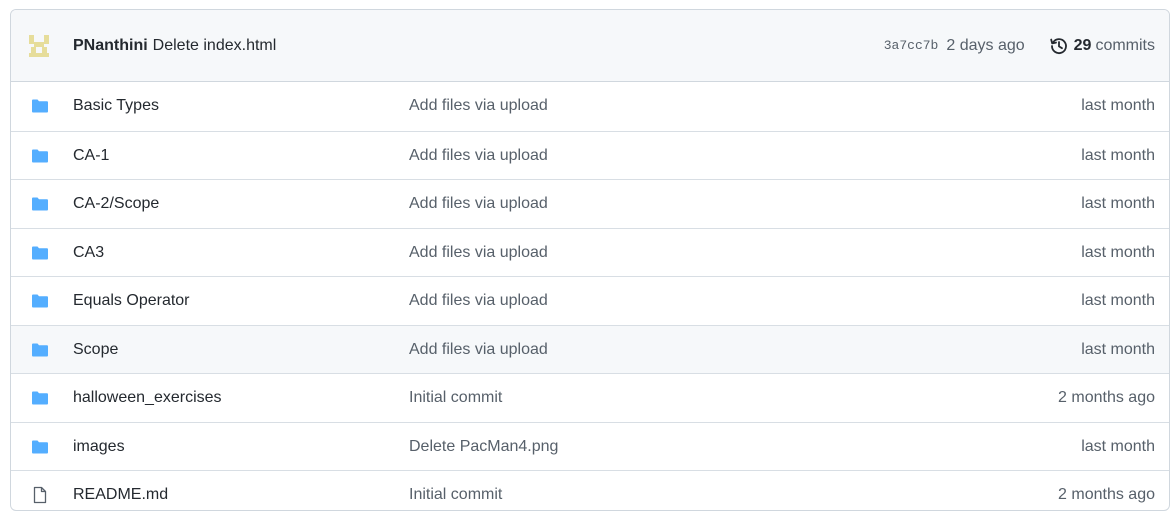 The width and height of the screenshot is (1174, 514). What do you see at coordinates (88, 253) in the screenshot?
I see `file-name-link: CA3` at bounding box center [88, 253].